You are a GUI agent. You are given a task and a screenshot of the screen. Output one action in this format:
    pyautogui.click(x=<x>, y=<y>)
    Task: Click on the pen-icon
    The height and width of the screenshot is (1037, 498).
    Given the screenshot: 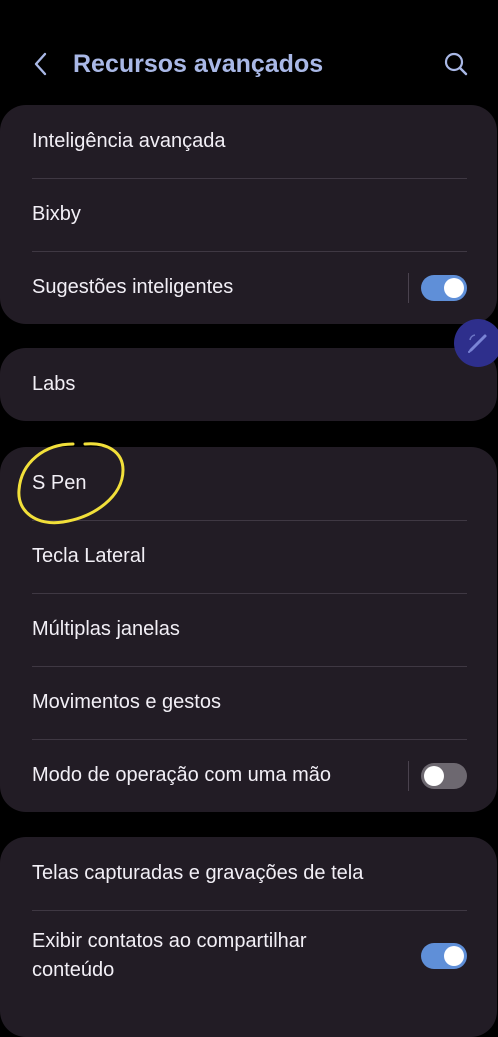 What is the action you would take?
    pyautogui.click(x=477, y=343)
    